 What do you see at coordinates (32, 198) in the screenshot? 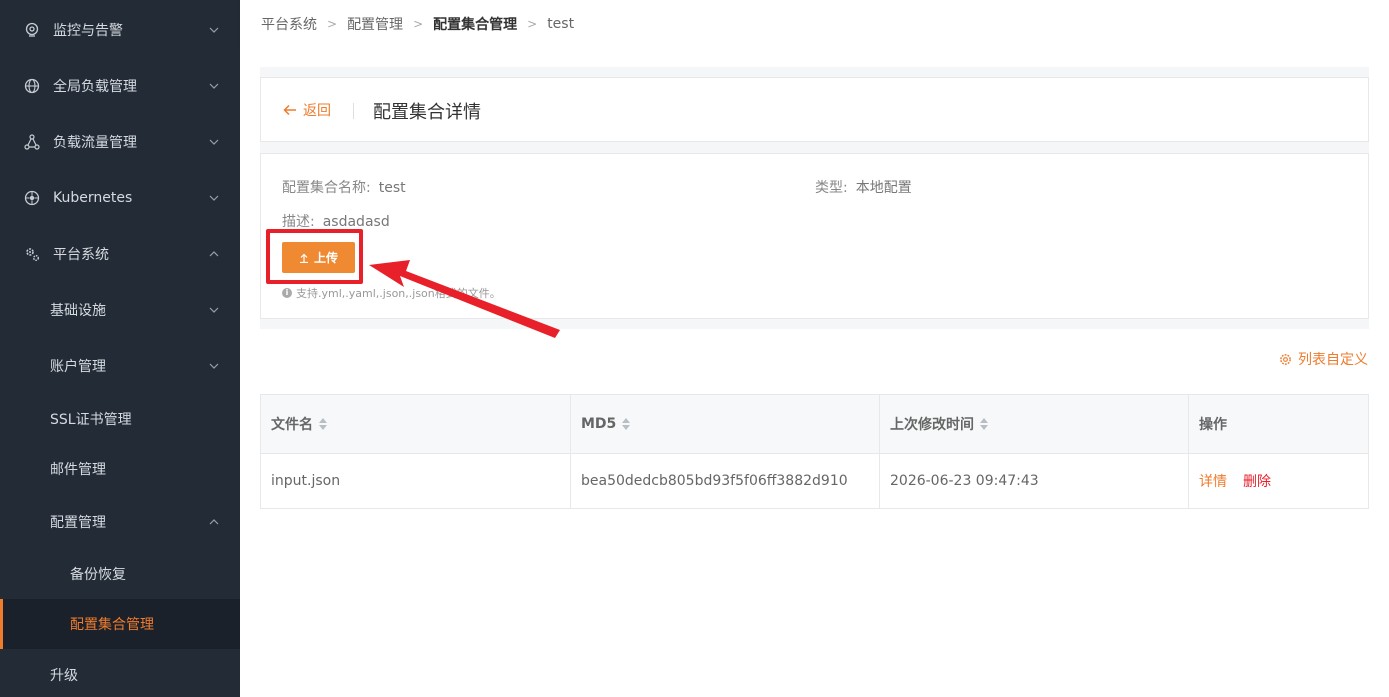
I see `kubernetes-helm-icon` at bounding box center [32, 198].